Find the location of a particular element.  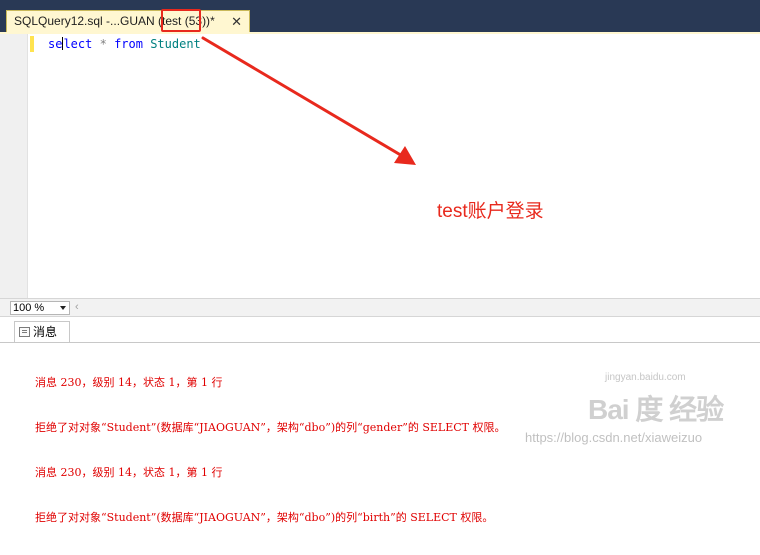

table-name: Student is located at coordinates (175, 44).